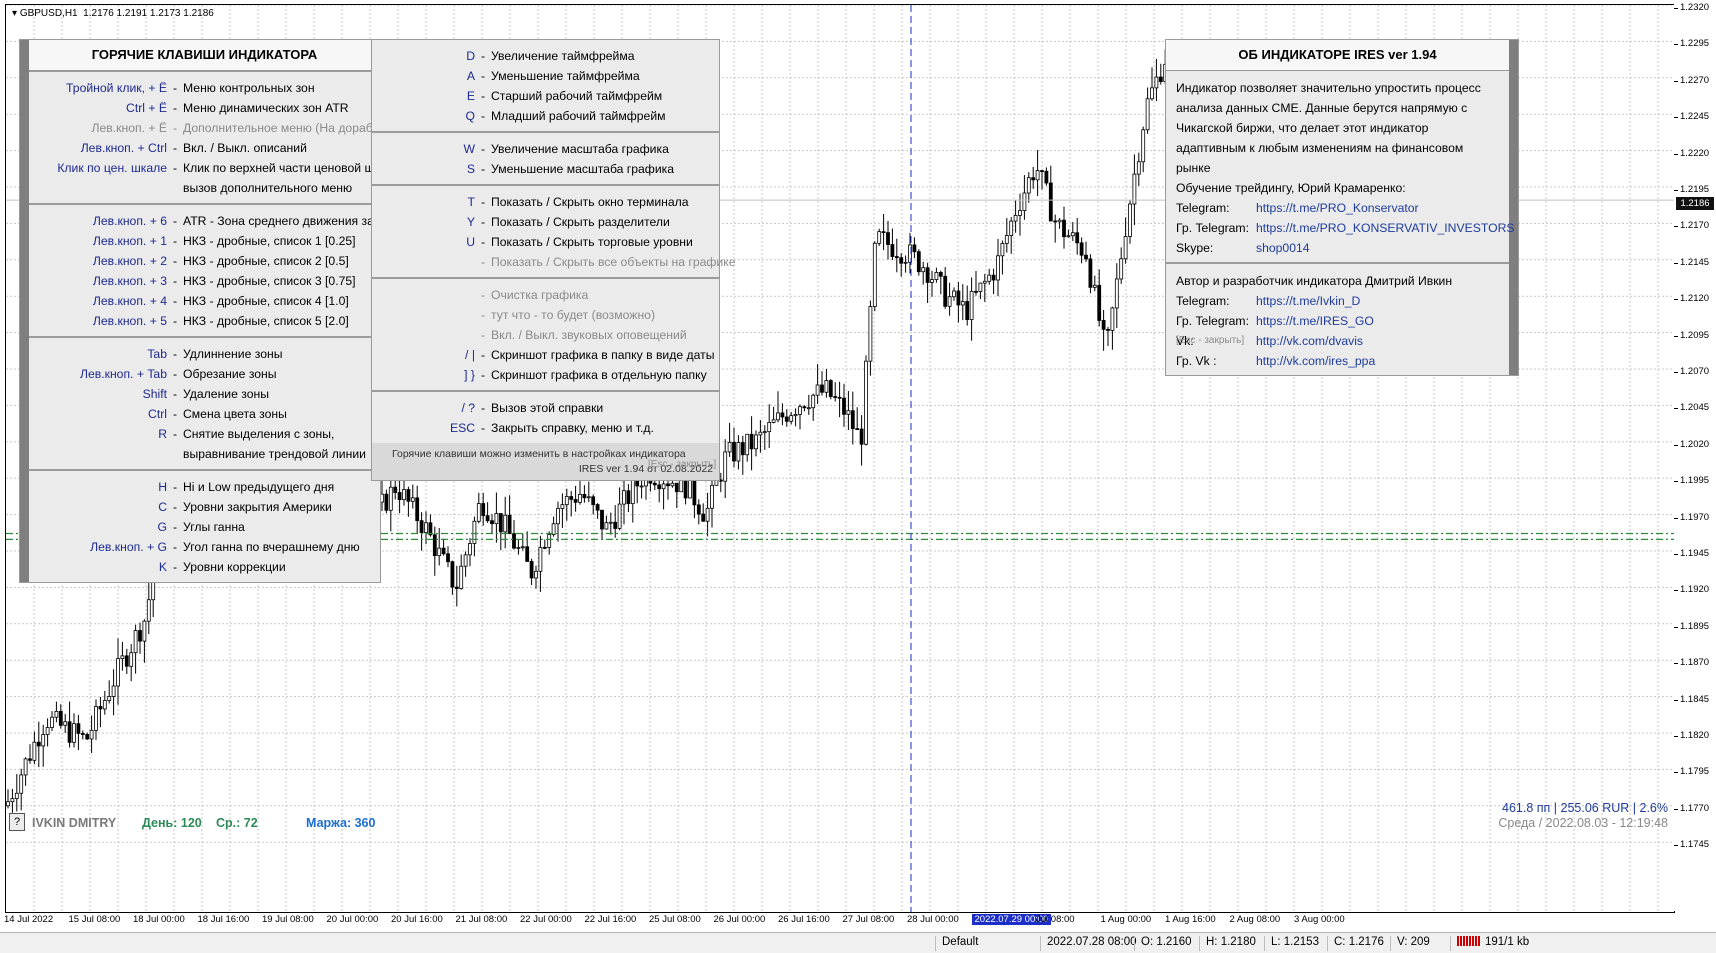 This screenshot has width=1716, height=953. I want to click on time-tick: 2 Aug 08:00, so click(1255, 919).